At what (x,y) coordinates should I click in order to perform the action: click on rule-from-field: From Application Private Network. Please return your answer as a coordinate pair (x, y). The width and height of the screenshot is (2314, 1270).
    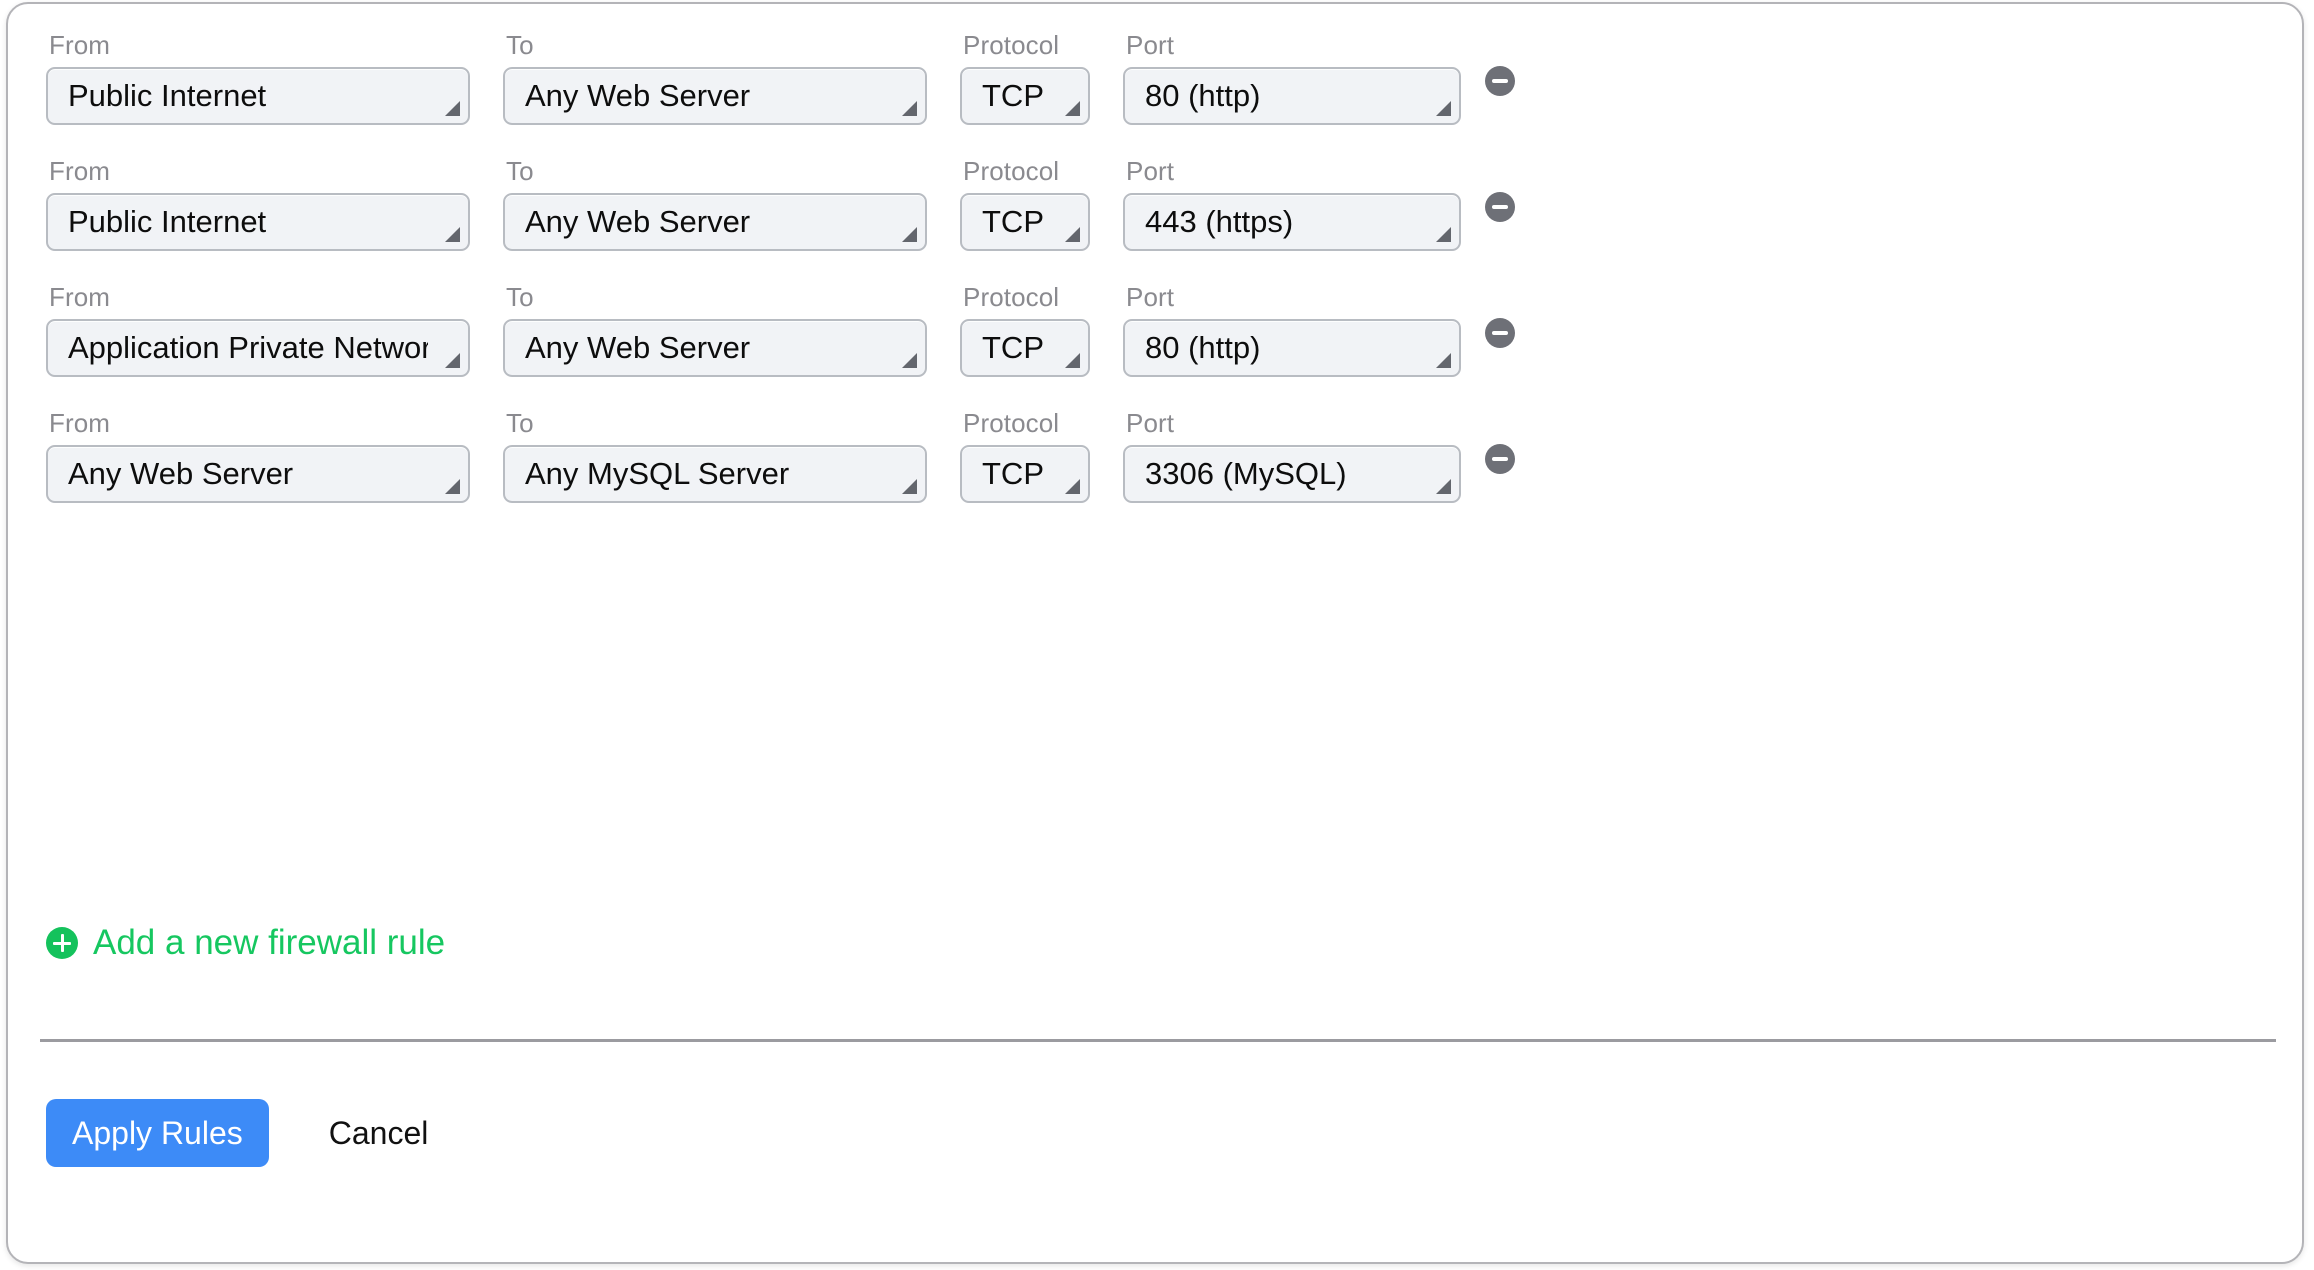
    Looking at the image, I should click on (258, 329).